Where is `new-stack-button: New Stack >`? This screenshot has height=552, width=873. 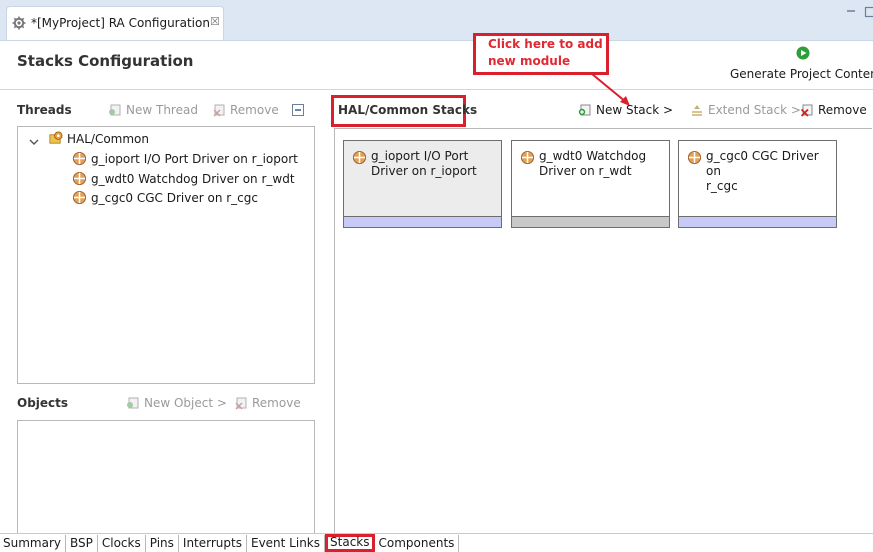 new-stack-button: New Stack > is located at coordinates (625, 110).